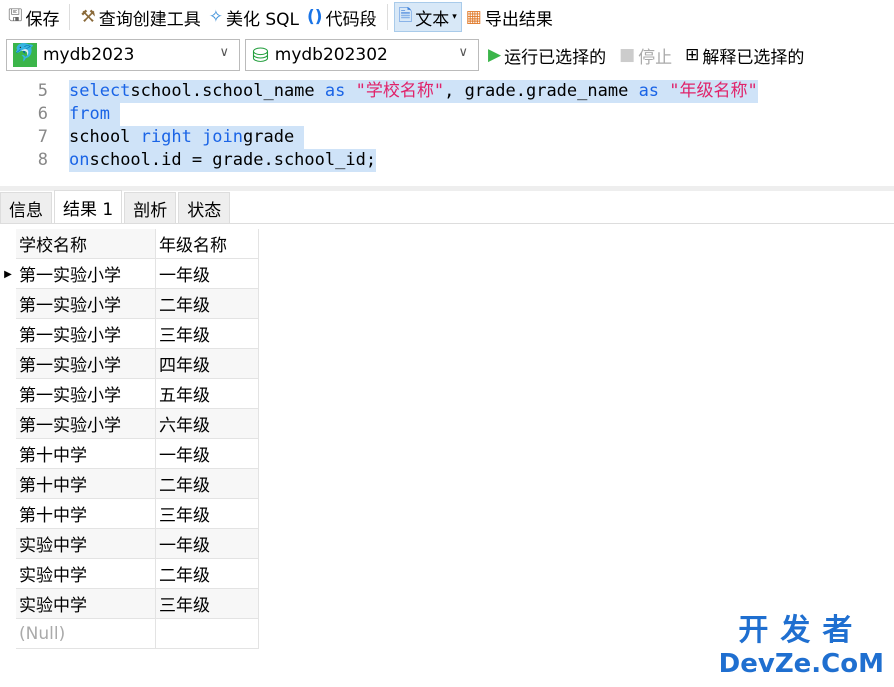 The height and width of the screenshot is (687, 894). I want to click on code-line: school right joingrade, so click(187, 137).